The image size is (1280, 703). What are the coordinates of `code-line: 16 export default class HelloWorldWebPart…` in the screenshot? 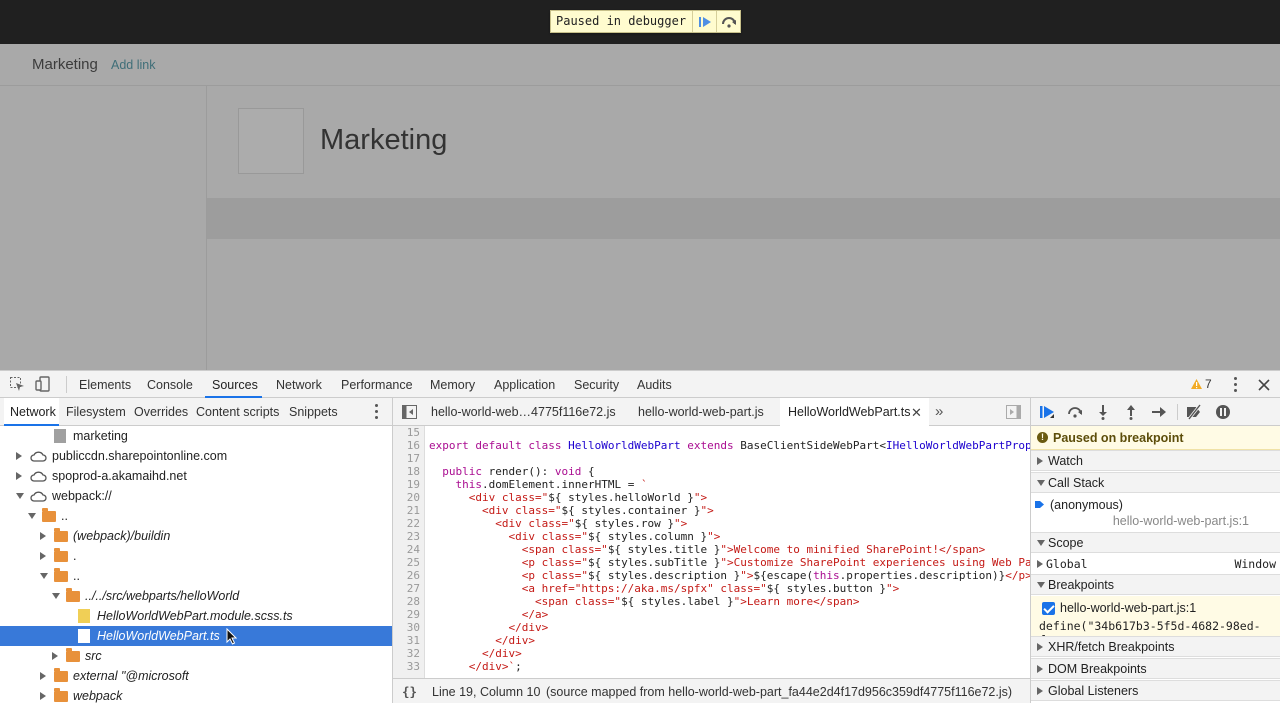 It's located at (711, 445).